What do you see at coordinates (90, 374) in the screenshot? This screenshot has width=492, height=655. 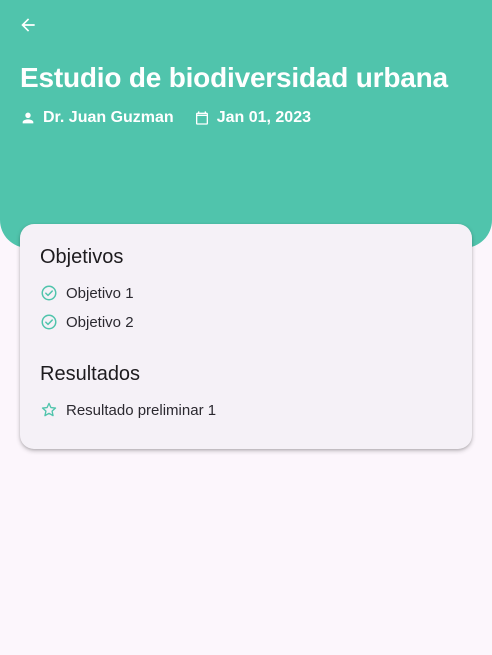 I see `results-heading: Resultados` at bounding box center [90, 374].